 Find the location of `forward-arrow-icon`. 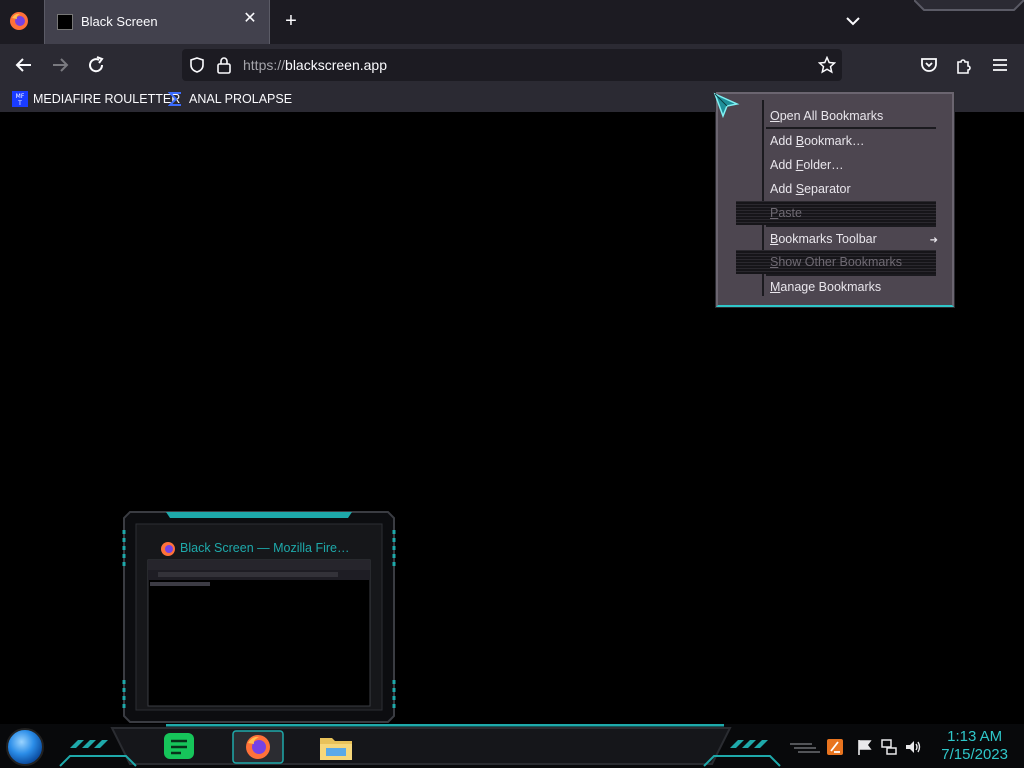

forward-arrow-icon is located at coordinates (60, 65).